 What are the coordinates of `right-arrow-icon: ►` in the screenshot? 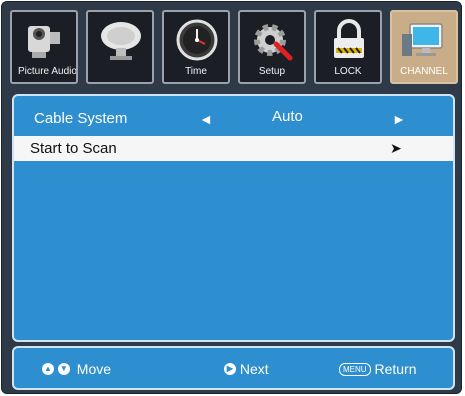 It's located at (399, 119).